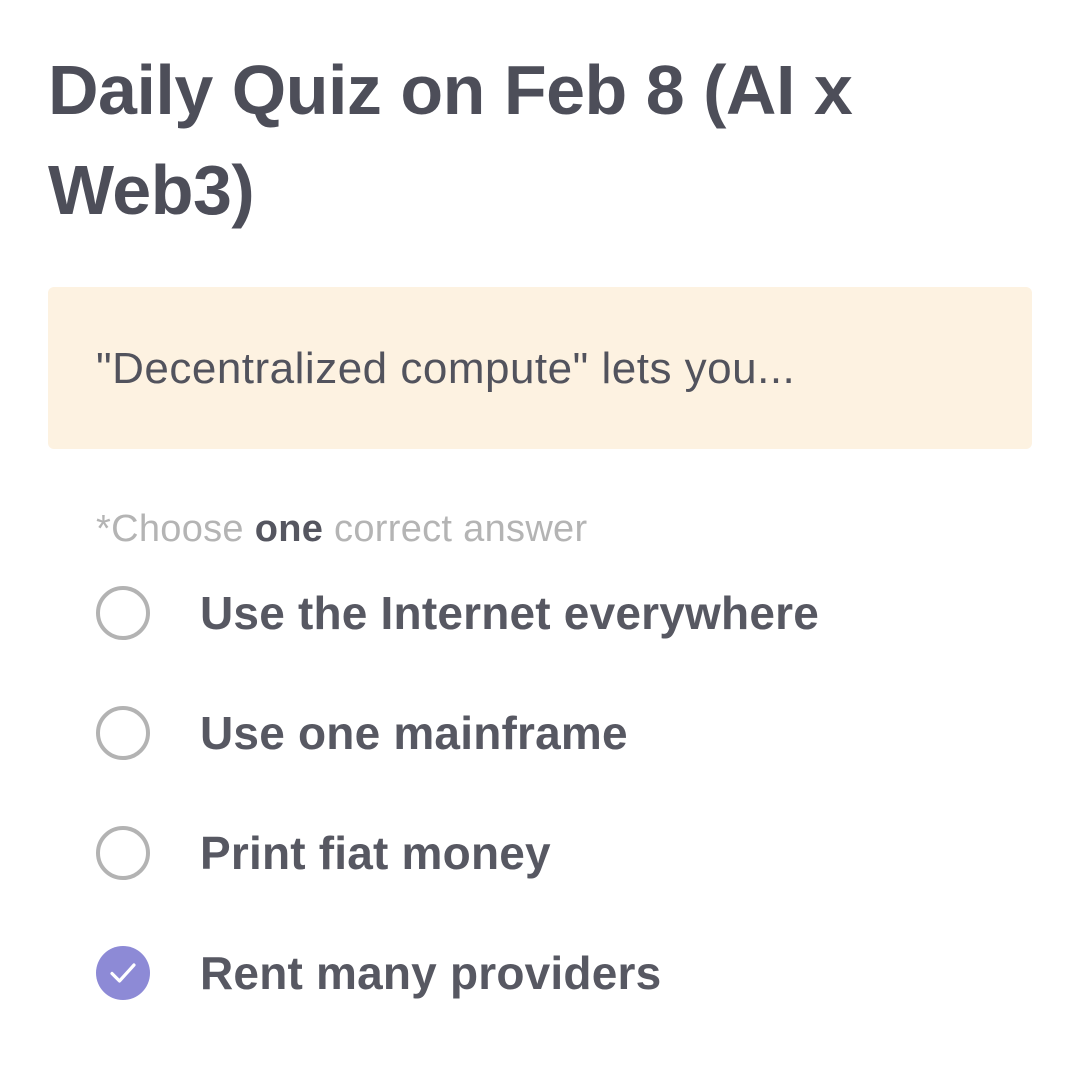  Describe the element at coordinates (175, 529) in the screenshot. I see `instruction-prefix: *Choose` at that location.